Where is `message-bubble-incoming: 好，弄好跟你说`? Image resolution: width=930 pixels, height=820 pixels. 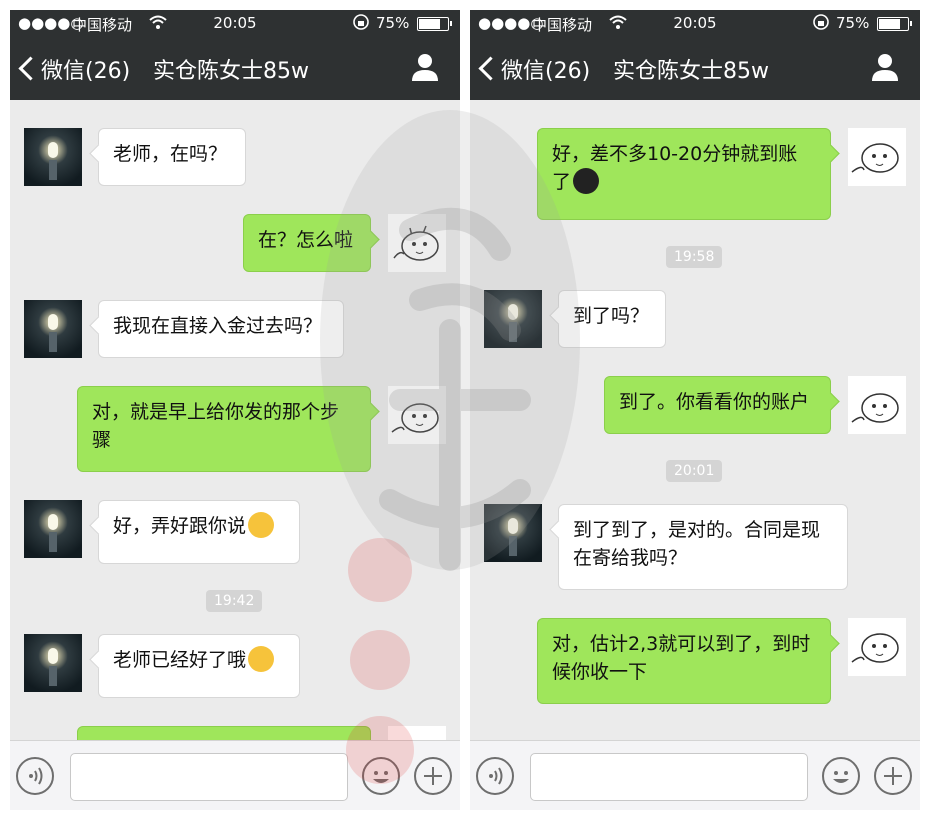
message-bubble-incoming: 好，弄好跟你说 is located at coordinates (199, 532).